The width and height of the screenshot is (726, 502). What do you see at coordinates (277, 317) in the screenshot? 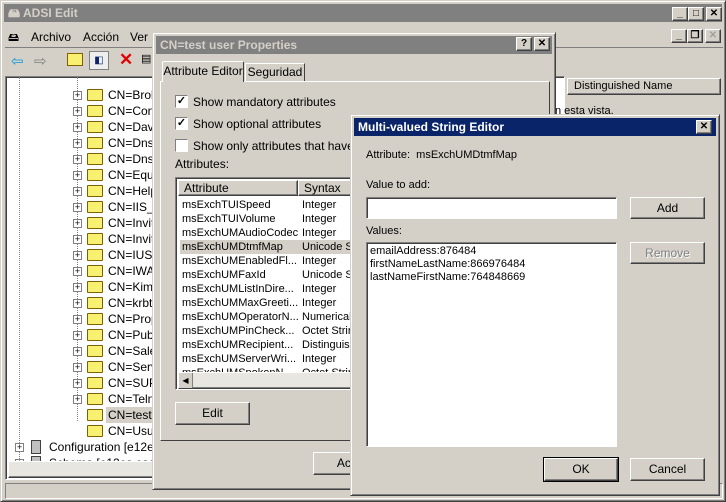
I see `attribute-row: msExchUMOperatorN... Numerical` at bounding box center [277, 317].